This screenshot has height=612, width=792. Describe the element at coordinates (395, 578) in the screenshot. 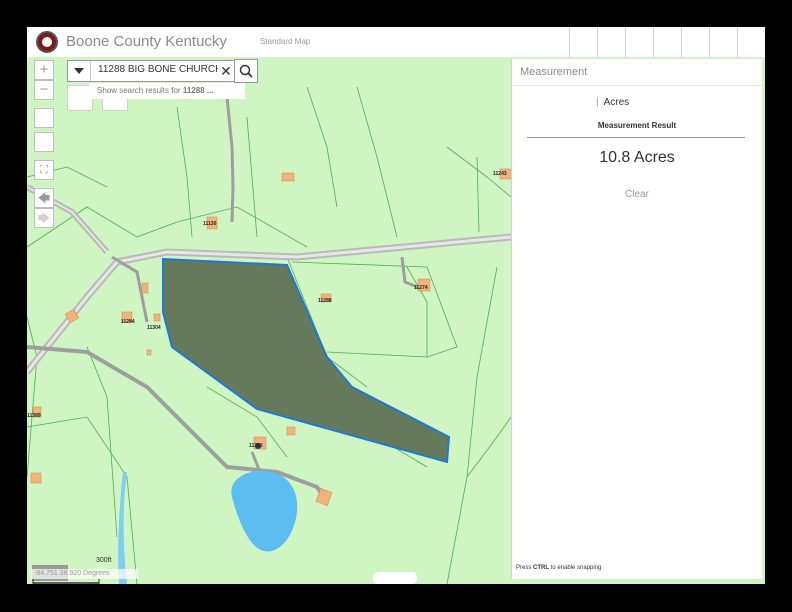

I see `map-attribution-tab` at that location.